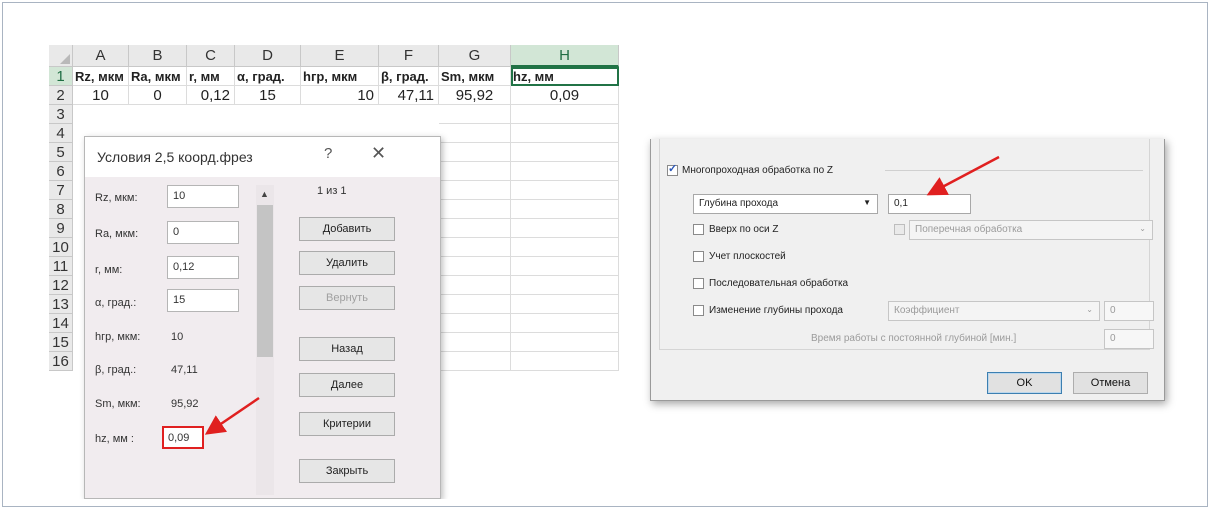 The image size is (1210, 509). What do you see at coordinates (203, 300) in the screenshot?
I see `field-input-alpha: 15` at bounding box center [203, 300].